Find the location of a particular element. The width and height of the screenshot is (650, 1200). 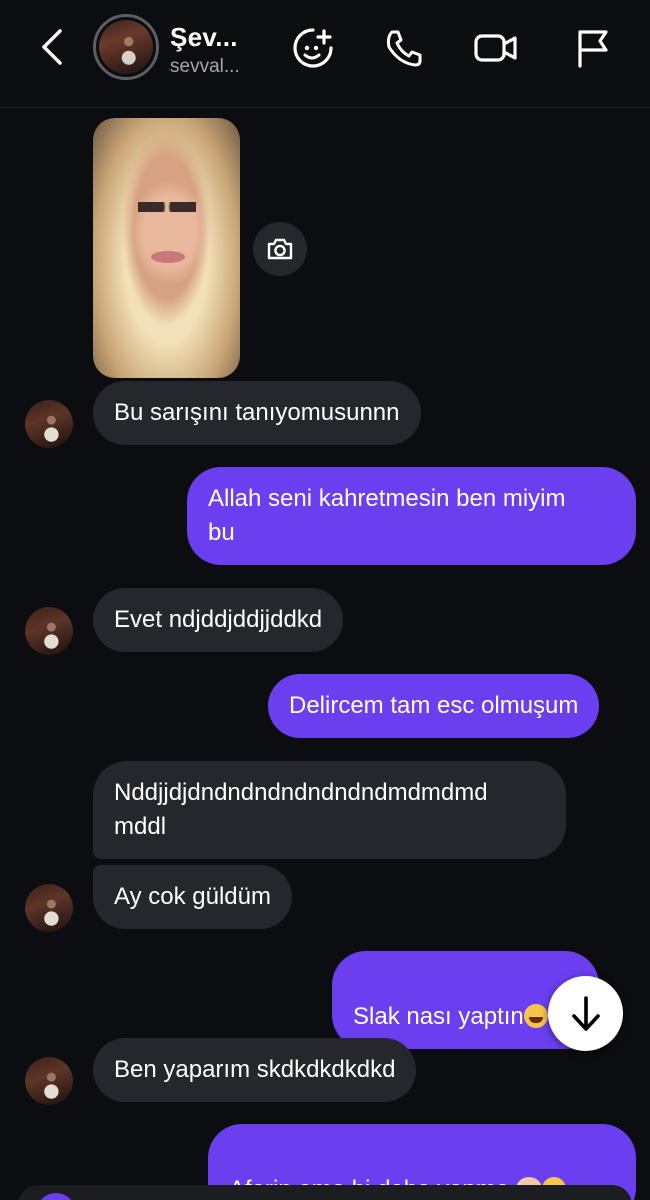

arrow-down-icon is located at coordinates (585, 1013).